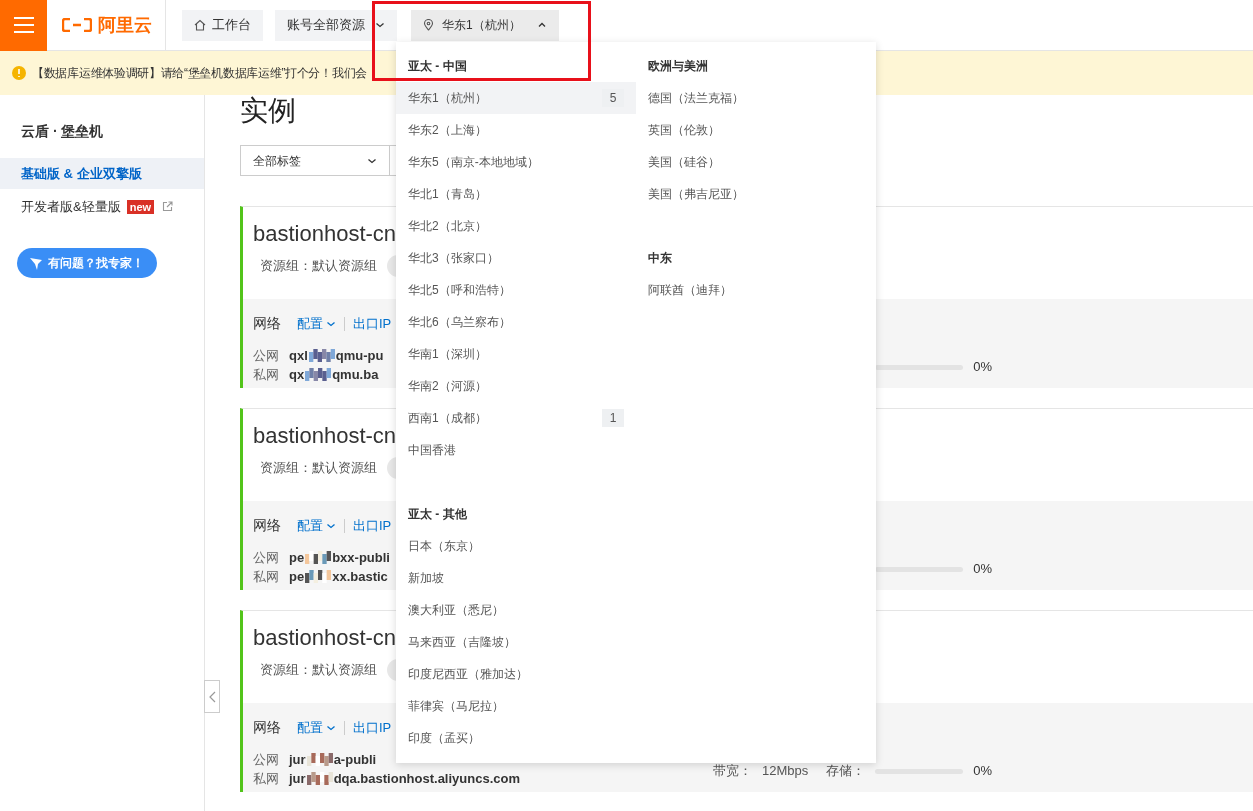 This screenshot has height=811, width=1253. What do you see at coordinates (756, 98) in the screenshot?
I see `region-option: 德国（法兰克福）` at bounding box center [756, 98].